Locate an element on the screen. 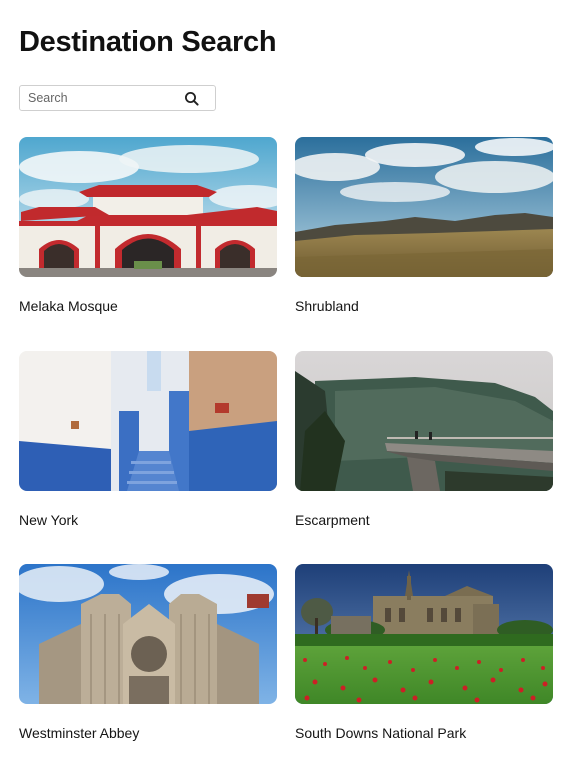 The image size is (577, 769). search-icon is located at coordinates (192, 99).